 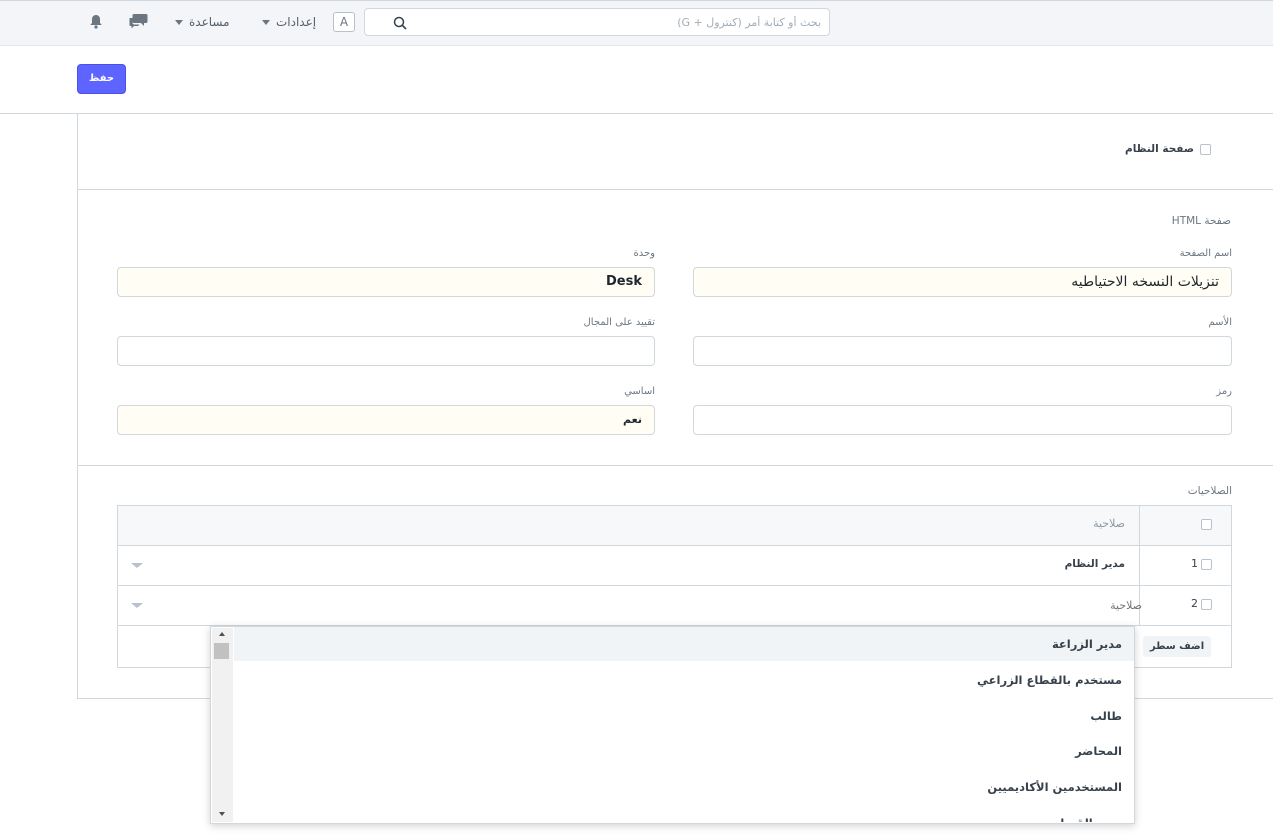 I want to click on bell-icon, so click(x=96, y=21).